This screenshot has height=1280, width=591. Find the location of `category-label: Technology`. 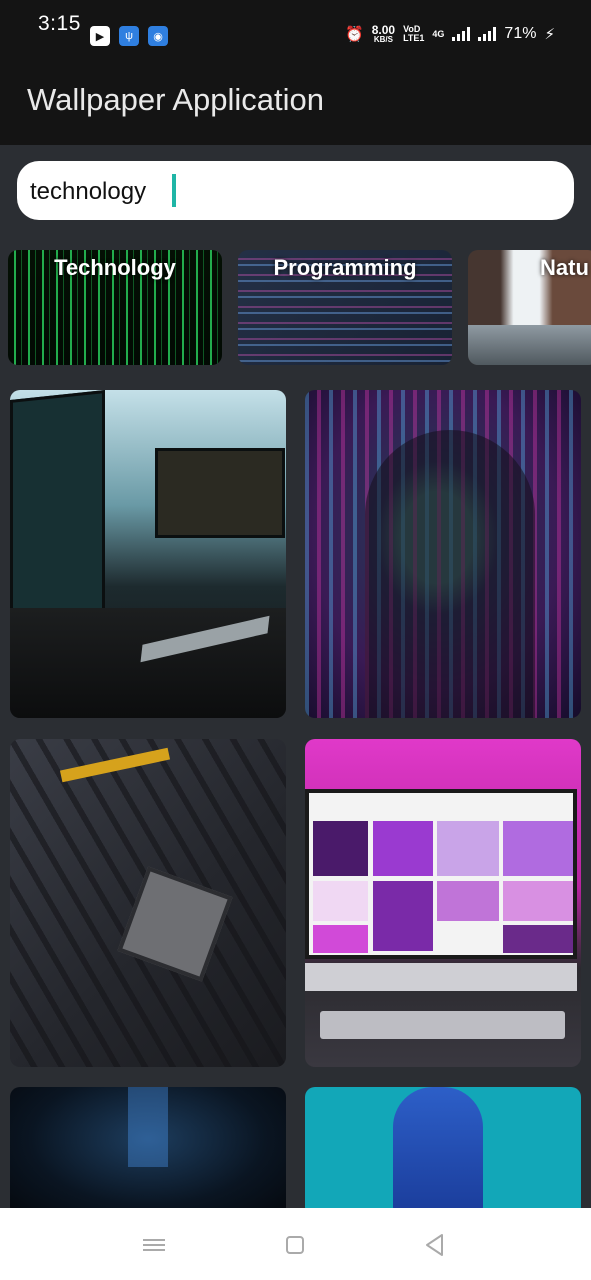

category-label: Technology is located at coordinates (115, 267).